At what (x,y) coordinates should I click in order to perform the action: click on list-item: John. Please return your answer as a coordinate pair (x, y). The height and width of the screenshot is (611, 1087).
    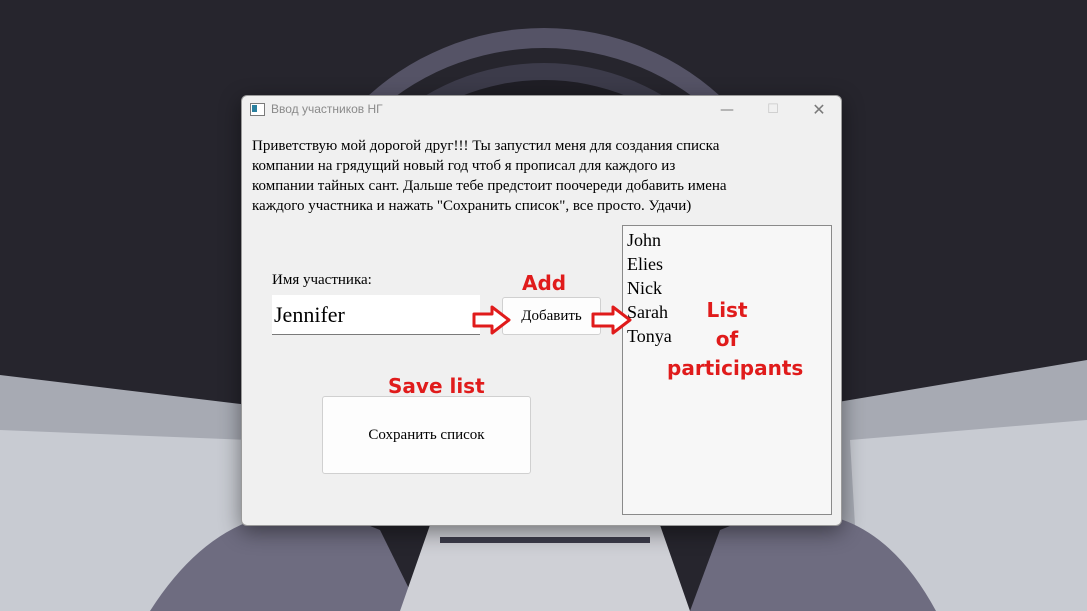
    Looking at the image, I should click on (727, 240).